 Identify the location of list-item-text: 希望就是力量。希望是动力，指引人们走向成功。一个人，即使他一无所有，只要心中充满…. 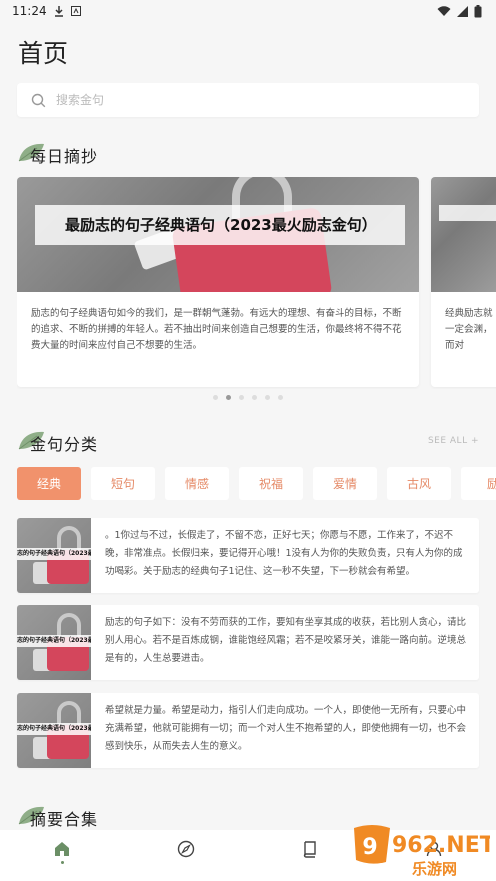
(286, 728).